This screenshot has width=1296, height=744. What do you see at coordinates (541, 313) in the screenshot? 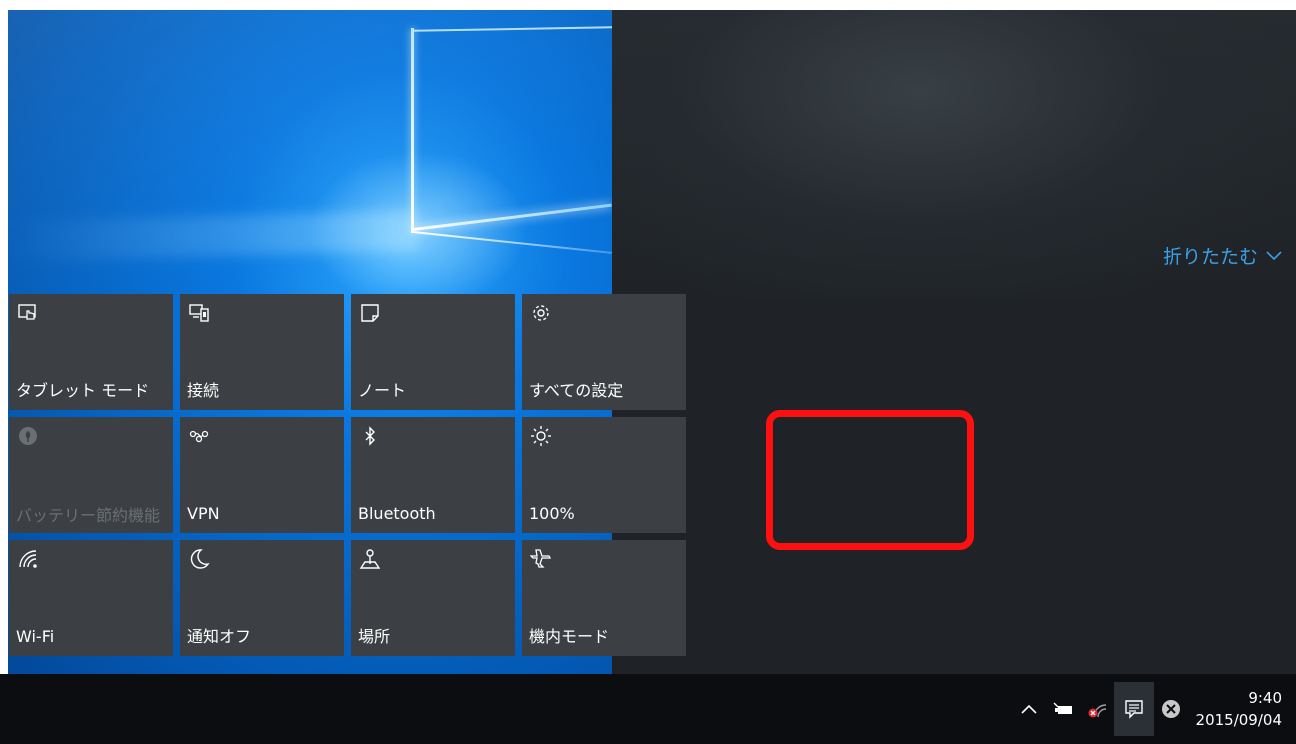
I see `gear-icon` at bounding box center [541, 313].